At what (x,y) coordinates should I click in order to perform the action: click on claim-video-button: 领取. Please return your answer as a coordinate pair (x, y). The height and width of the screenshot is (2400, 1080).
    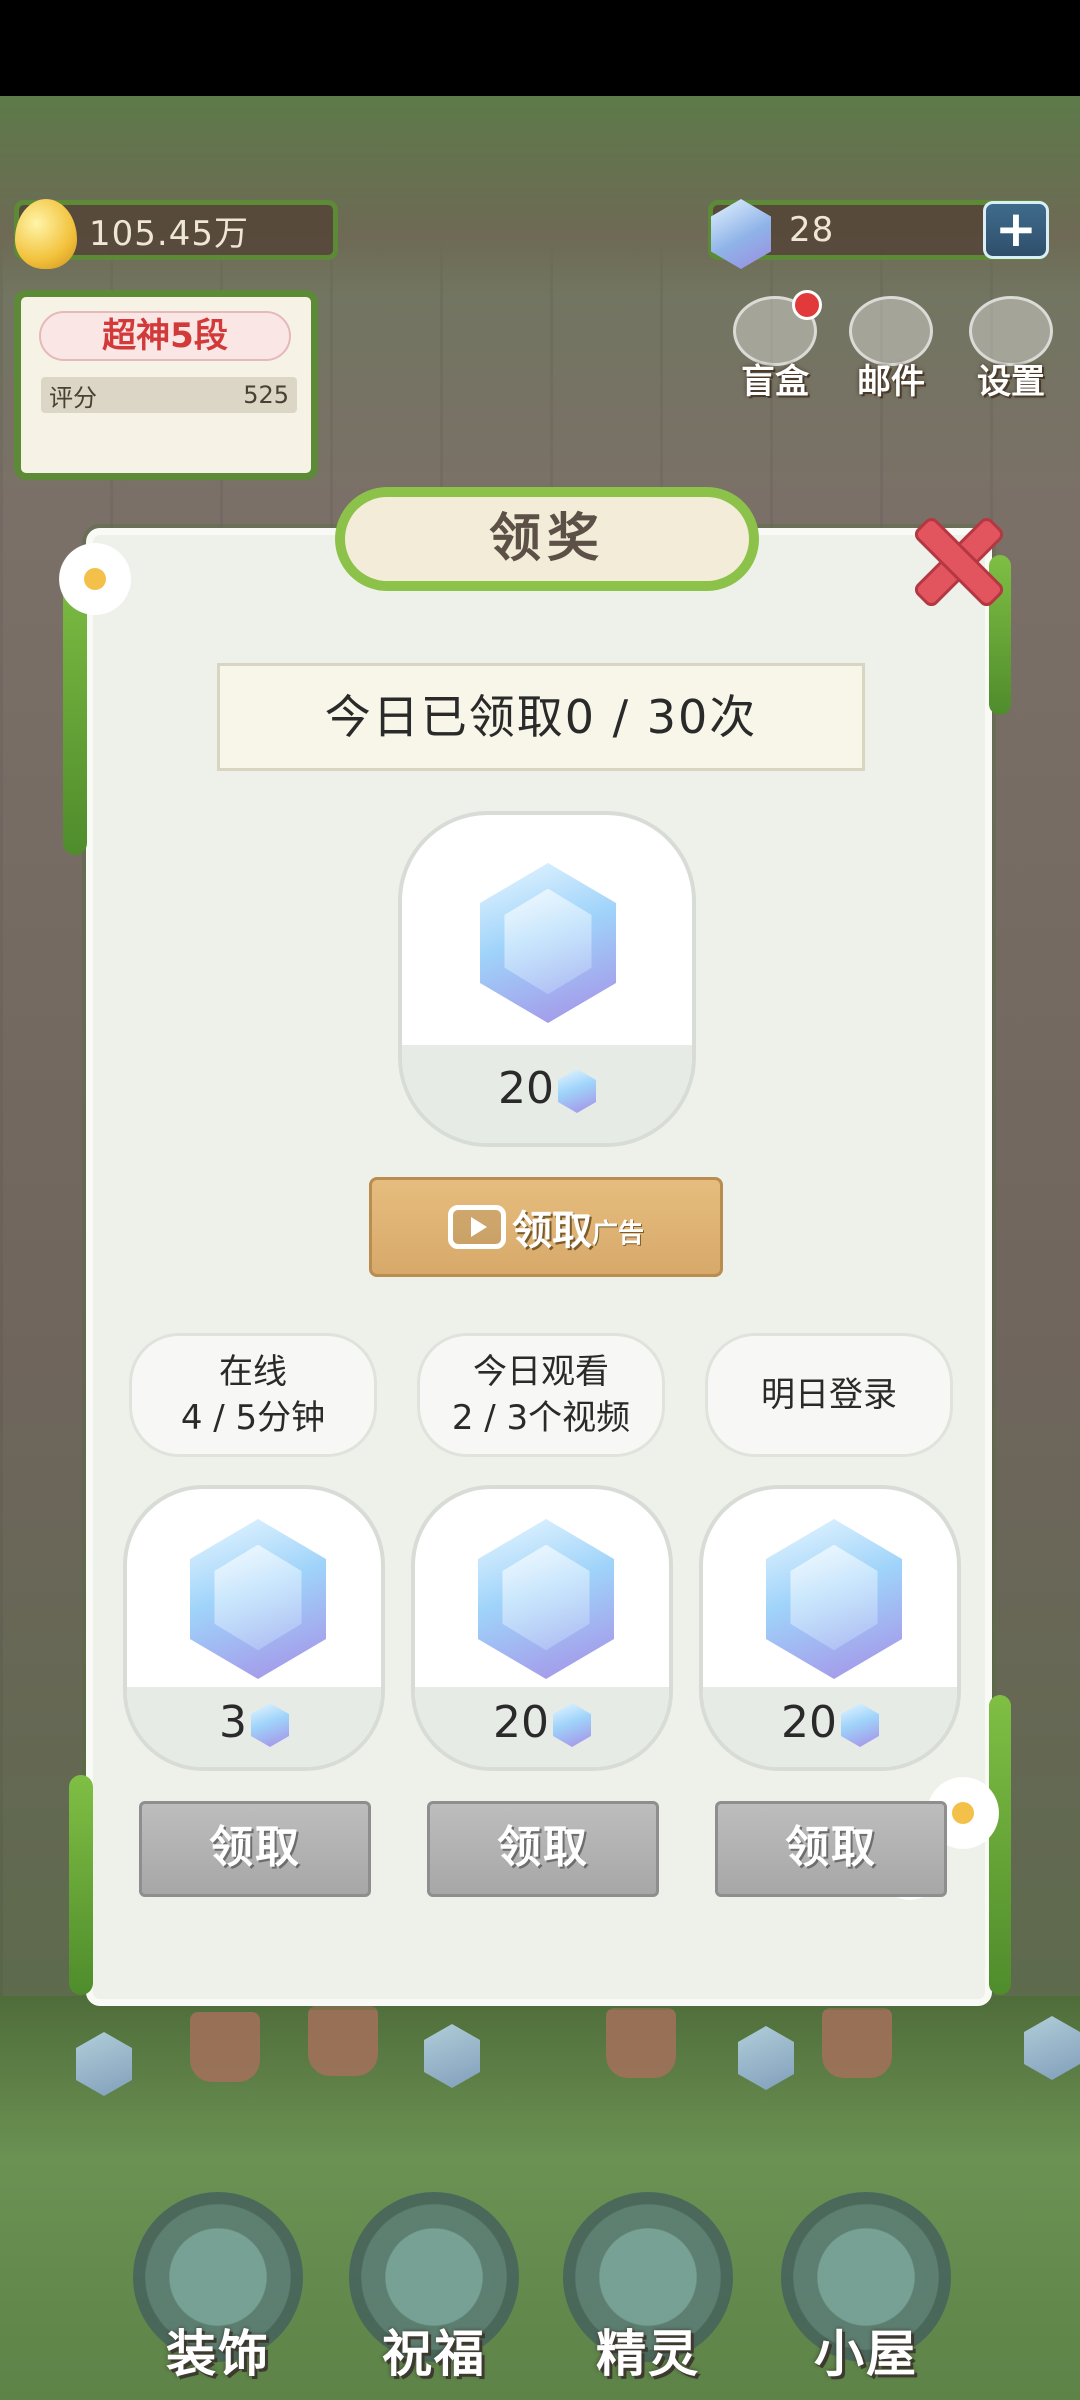
    Looking at the image, I should click on (543, 1849).